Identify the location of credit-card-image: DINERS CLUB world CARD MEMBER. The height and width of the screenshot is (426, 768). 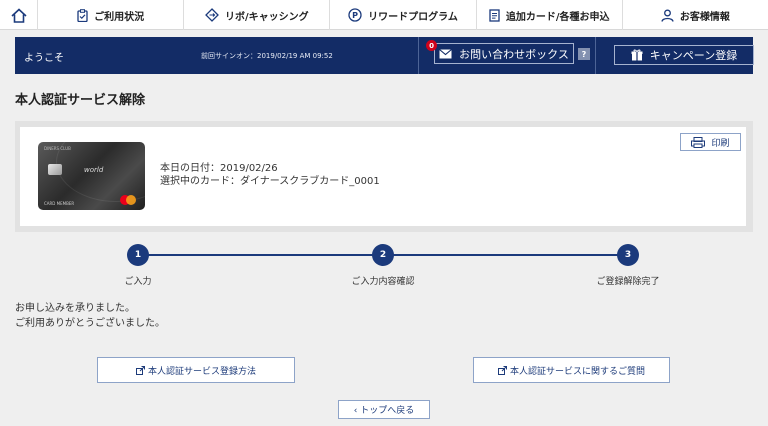
(91, 176).